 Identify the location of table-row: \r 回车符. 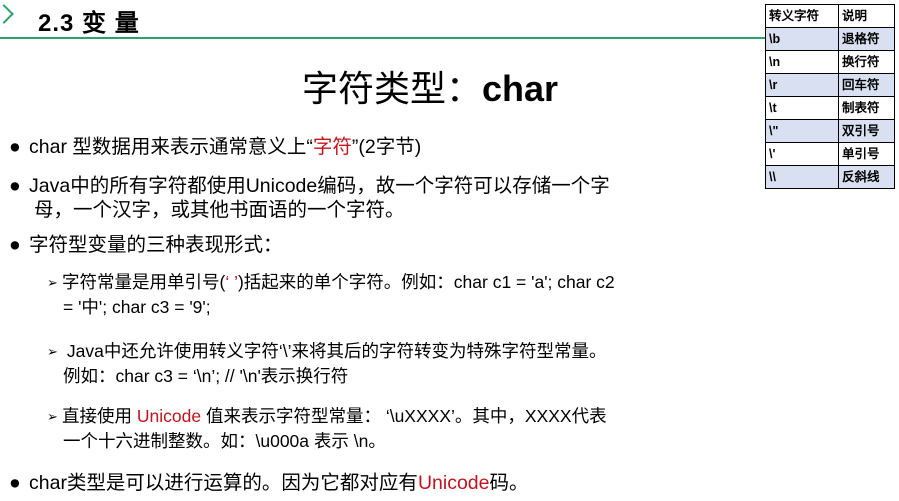
(830, 85).